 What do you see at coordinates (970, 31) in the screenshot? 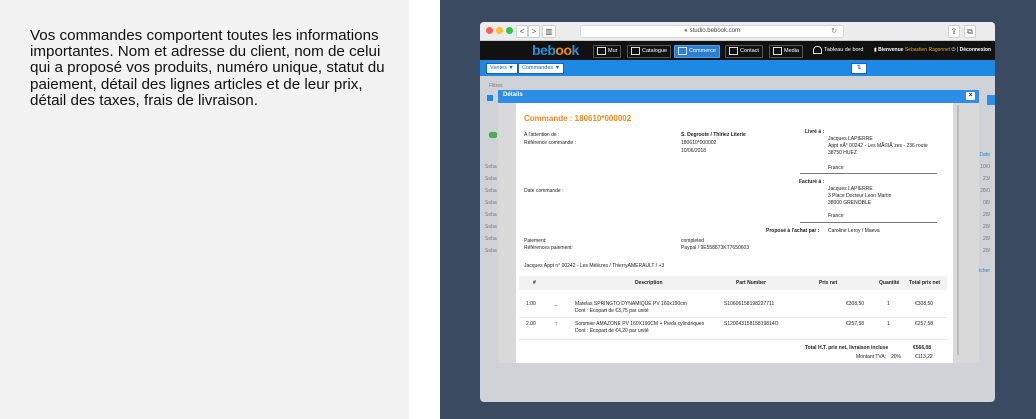
I see `tabs-icon: ⧉` at bounding box center [970, 31].